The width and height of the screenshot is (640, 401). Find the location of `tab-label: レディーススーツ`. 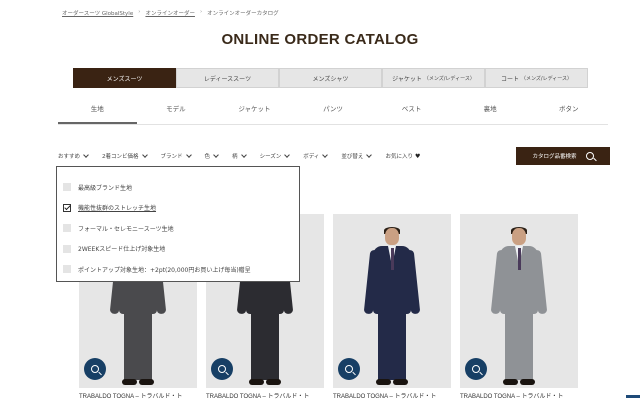

tab-label: レディーススーツ is located at coordinates (227, 79).